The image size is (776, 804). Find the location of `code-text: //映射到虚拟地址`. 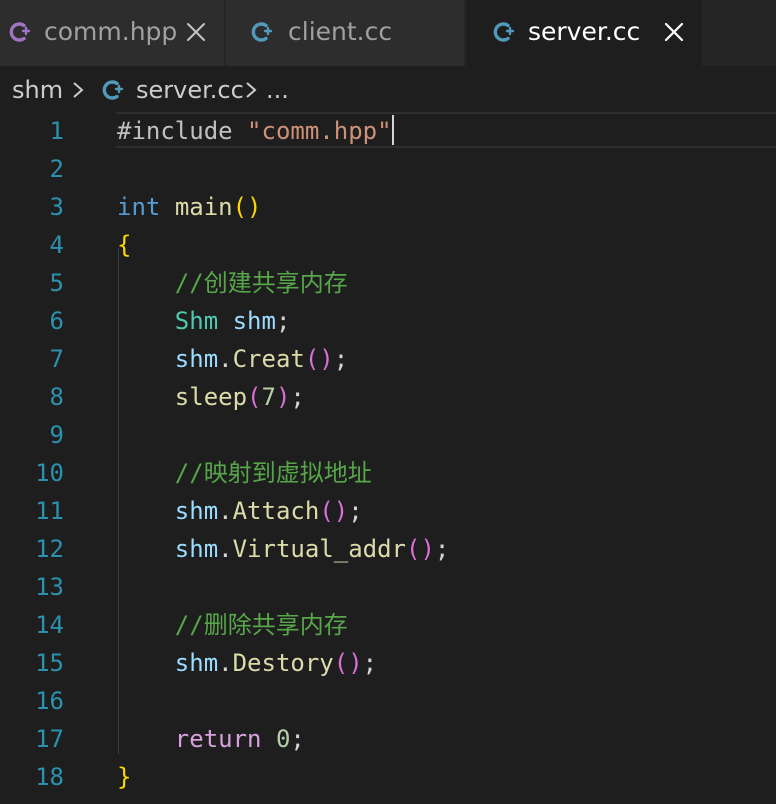

code-text: //映射到虚拟地址 is located at coordinates (244, 473).